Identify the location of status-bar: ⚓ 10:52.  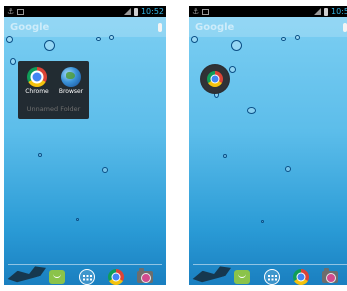
(85, 11).